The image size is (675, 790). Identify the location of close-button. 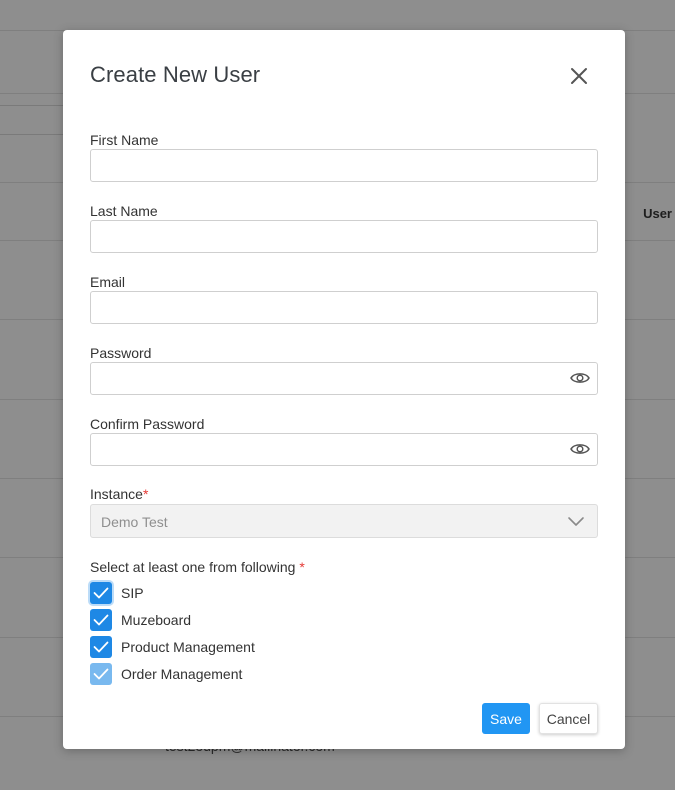
(579, 76).